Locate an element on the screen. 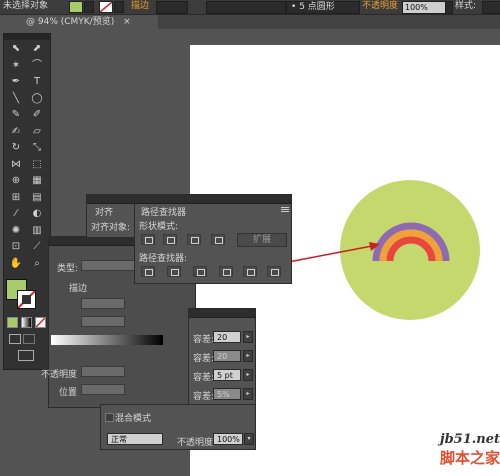  draw-behind-icon is located at coordinates (29, 339).